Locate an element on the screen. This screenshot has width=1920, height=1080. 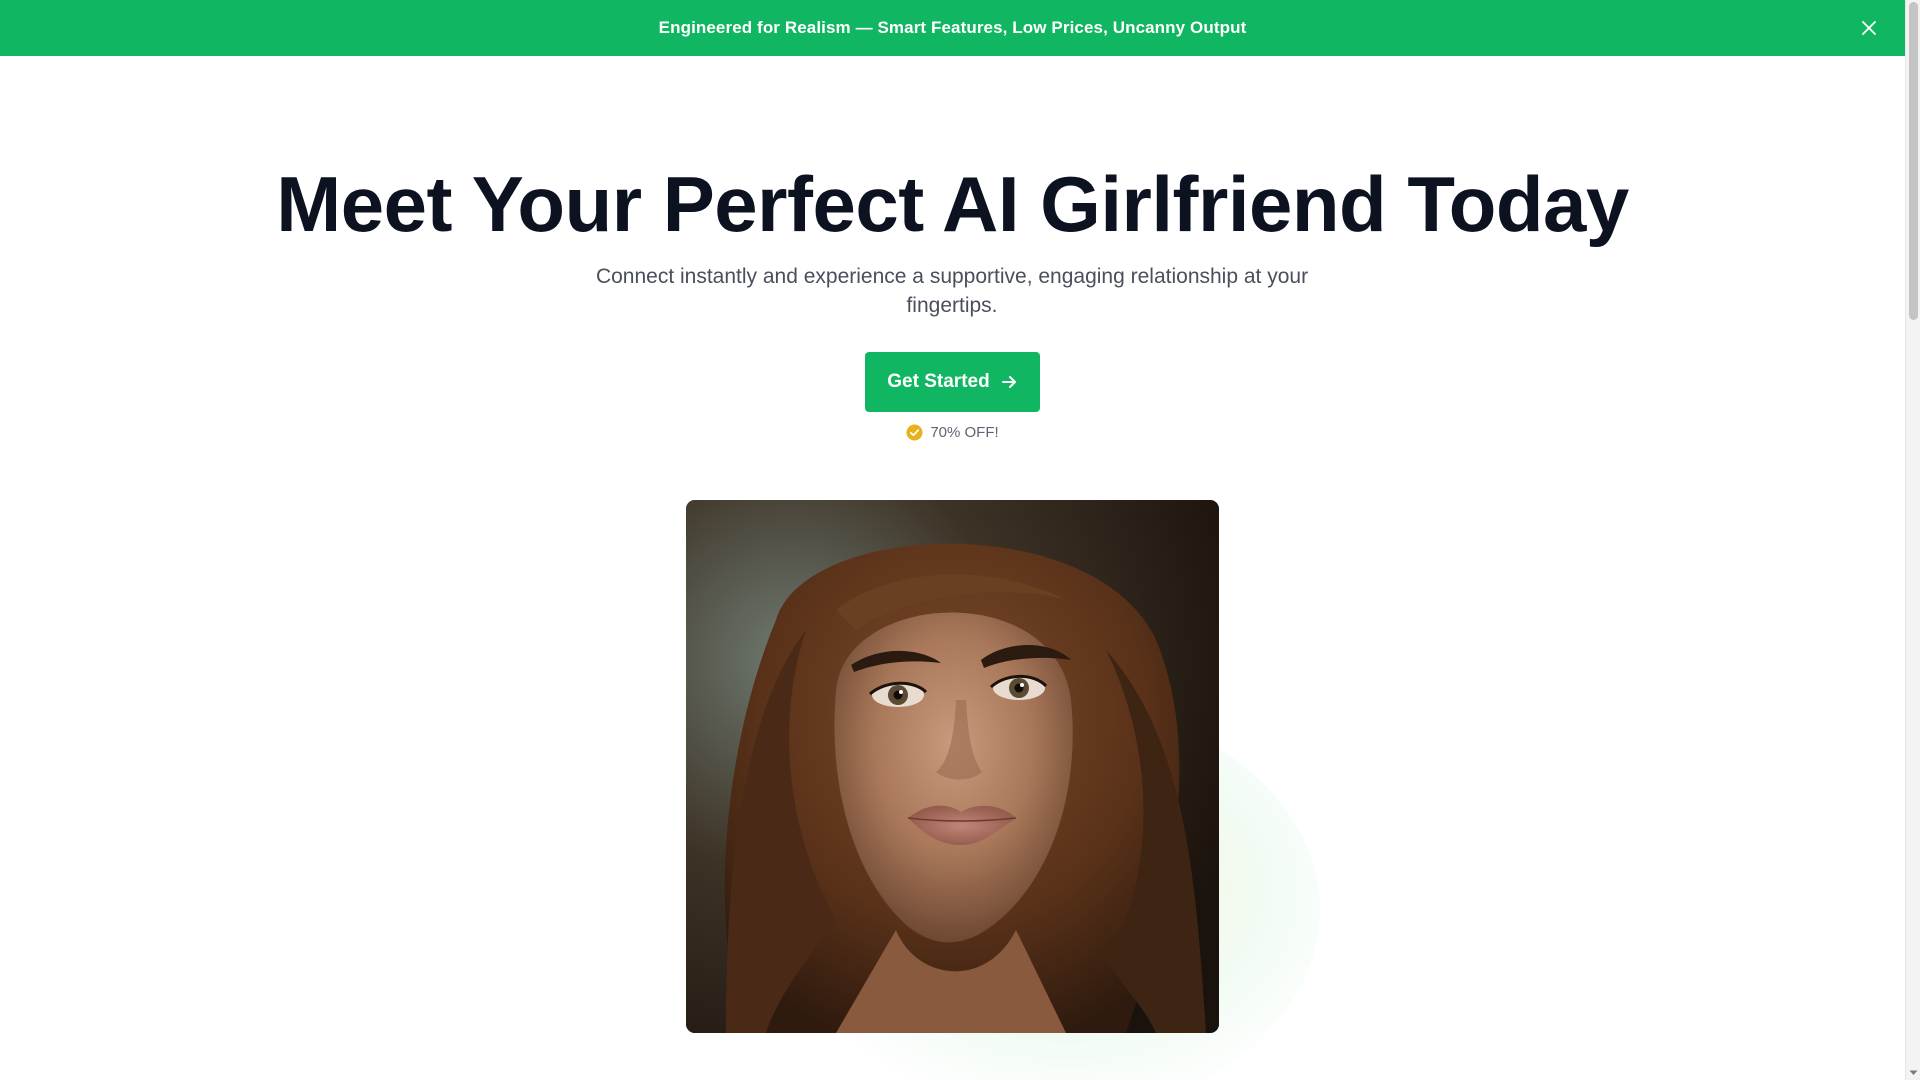
scroll-down-arrow-icon is located at coordinates (1913, 1072).